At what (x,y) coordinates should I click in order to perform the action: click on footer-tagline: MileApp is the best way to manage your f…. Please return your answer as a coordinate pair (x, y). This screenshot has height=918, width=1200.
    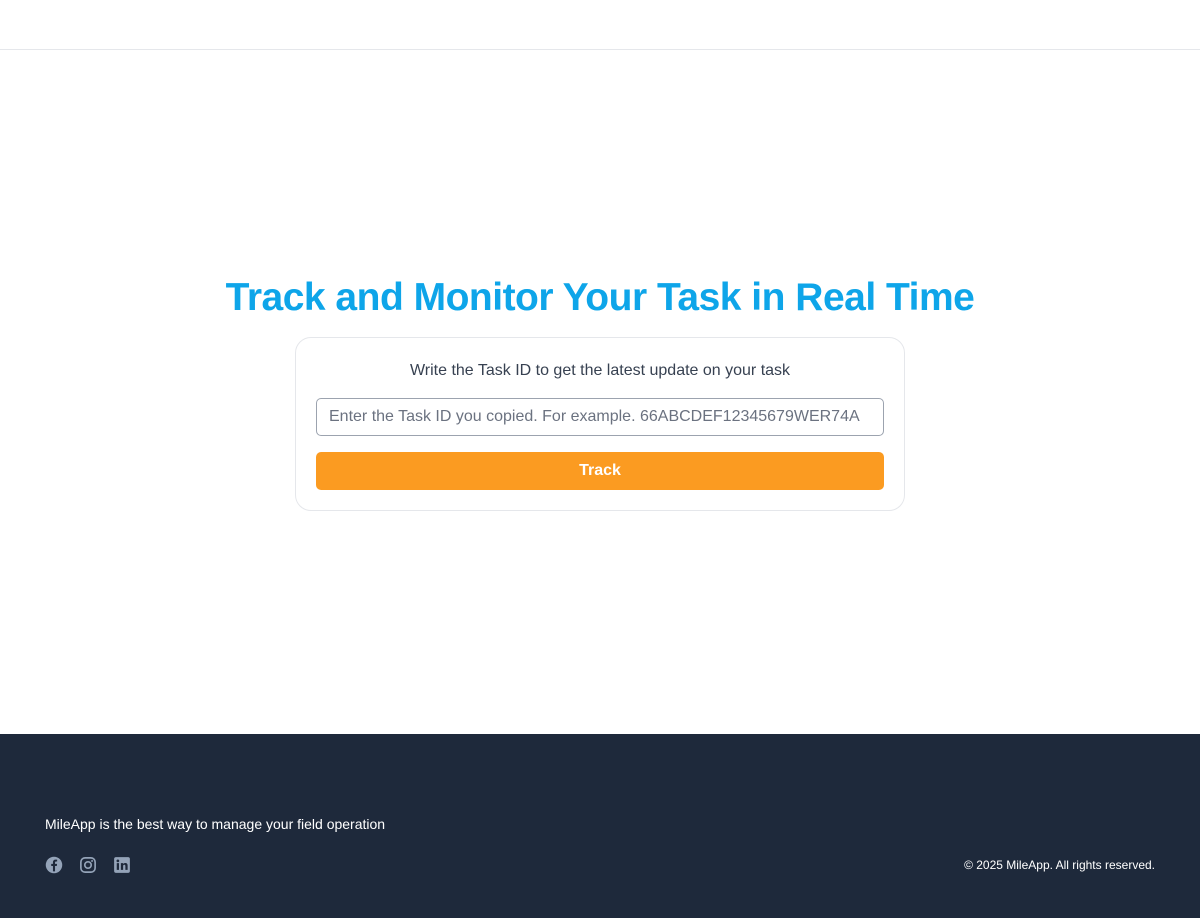
    Looking at the image, I should click on (215, 824).